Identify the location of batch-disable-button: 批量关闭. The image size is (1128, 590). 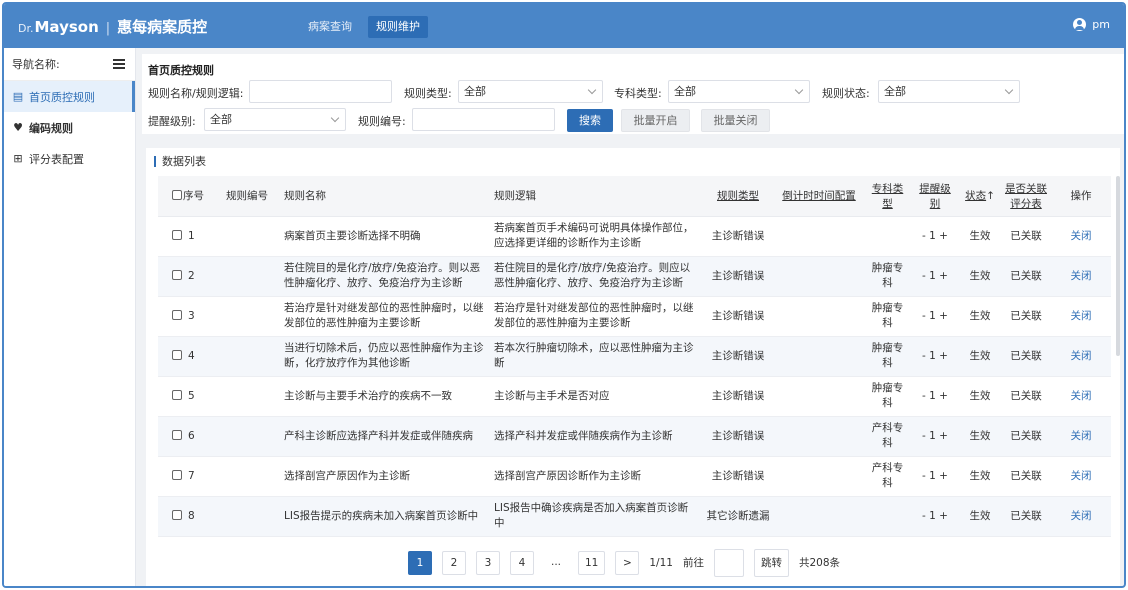
(735, 120).